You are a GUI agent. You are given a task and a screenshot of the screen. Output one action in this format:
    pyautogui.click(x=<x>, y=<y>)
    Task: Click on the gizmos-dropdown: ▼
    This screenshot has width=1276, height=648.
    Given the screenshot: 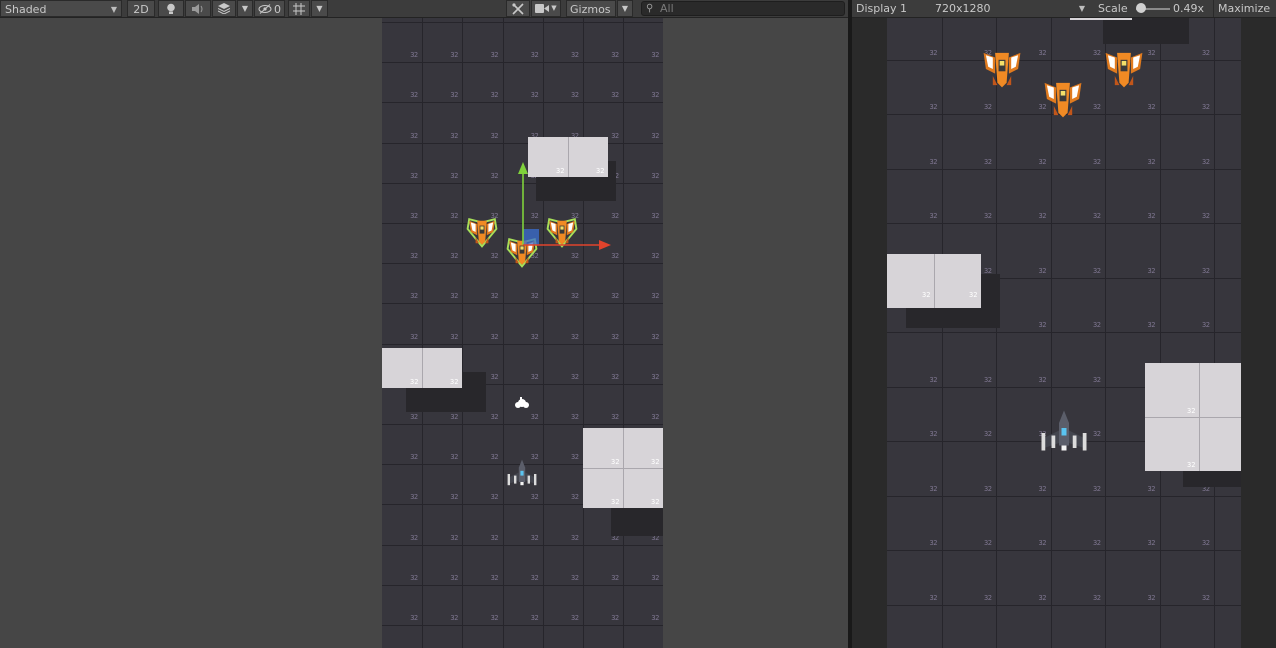 What is the action you would take?
    pyautogui.click(x=625, y=8)
    